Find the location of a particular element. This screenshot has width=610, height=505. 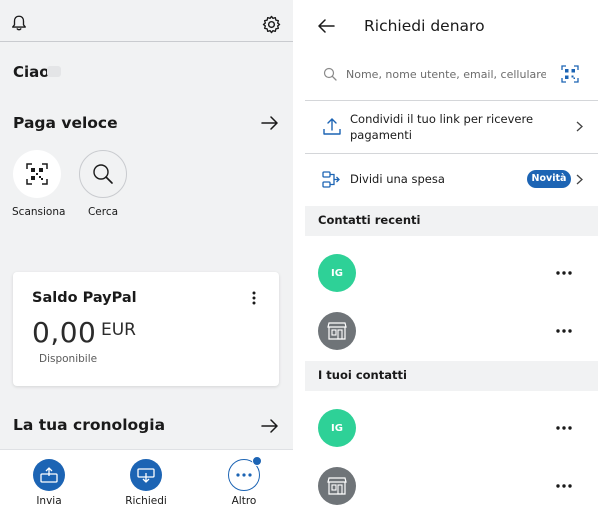

split-expense-label: Dividi una spesa is located at coordinates (397, 179).